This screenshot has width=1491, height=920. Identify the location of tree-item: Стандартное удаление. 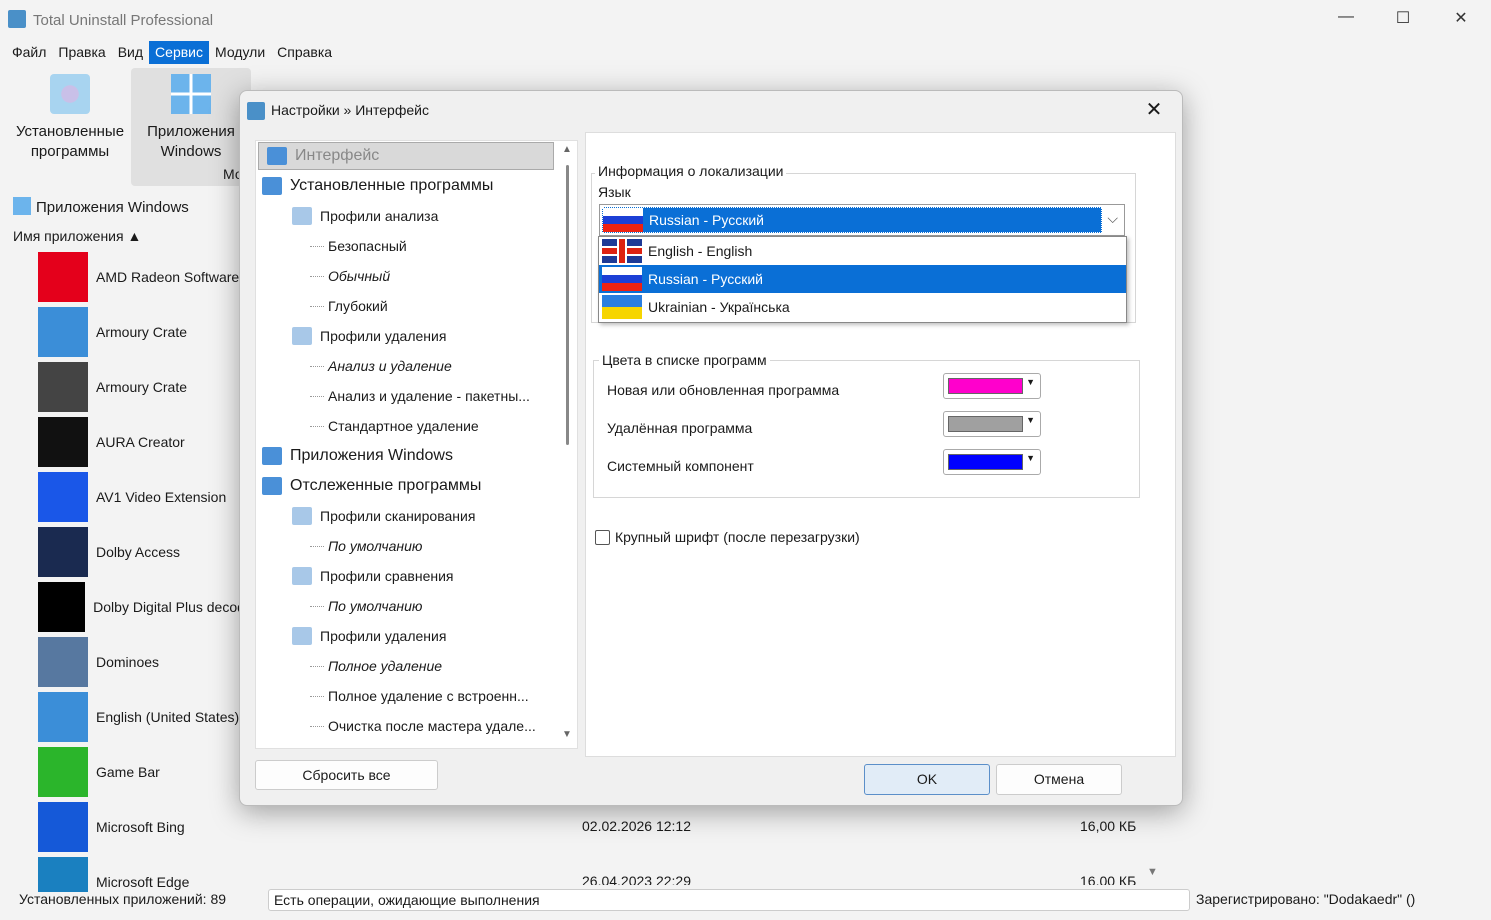
(394, 426).